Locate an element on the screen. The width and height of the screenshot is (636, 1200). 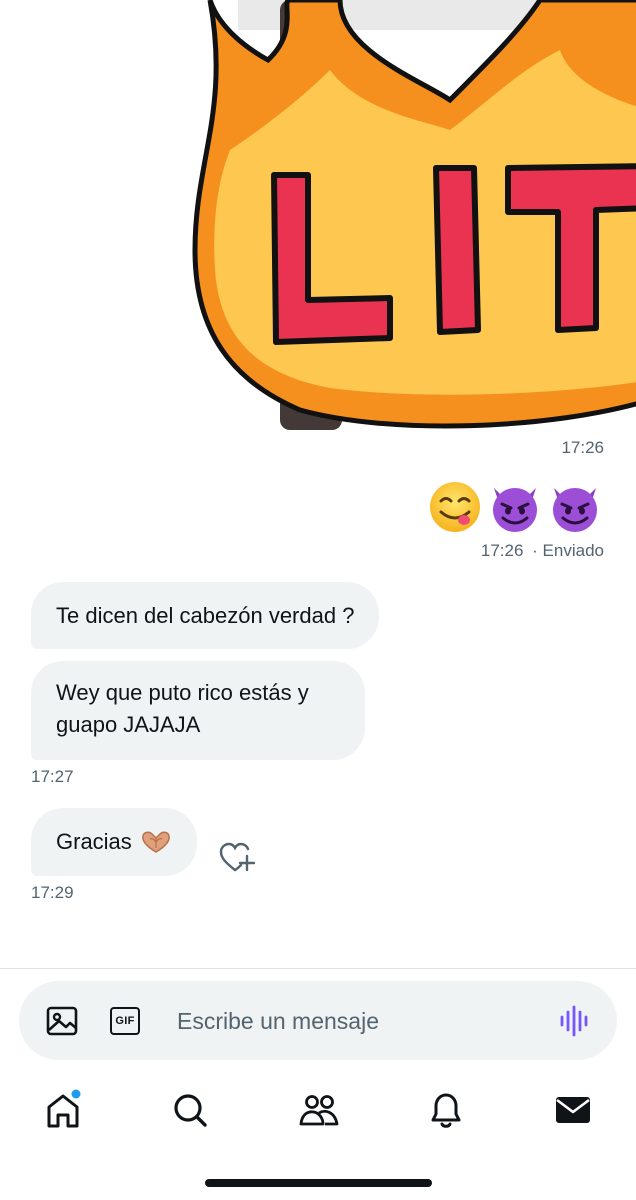
composer-divider is located at coordinates (318, 968).